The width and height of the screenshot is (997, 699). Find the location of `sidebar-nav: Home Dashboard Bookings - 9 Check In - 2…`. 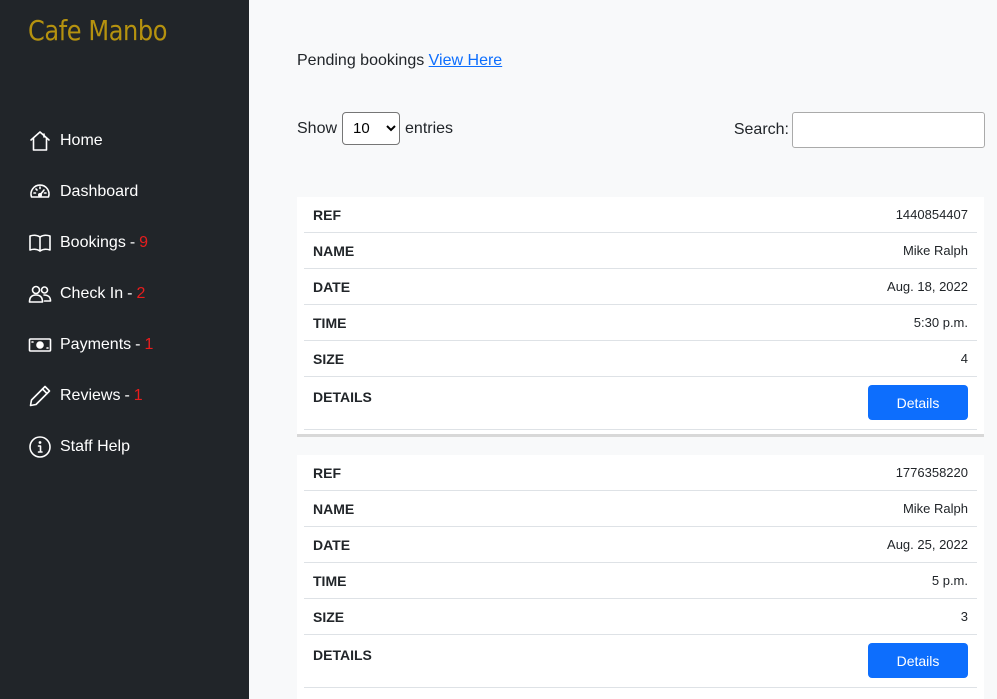

sidebar-nav: Home Dashboard Bookings - 9 Check In - 2… is located at coordinates (90, 293).